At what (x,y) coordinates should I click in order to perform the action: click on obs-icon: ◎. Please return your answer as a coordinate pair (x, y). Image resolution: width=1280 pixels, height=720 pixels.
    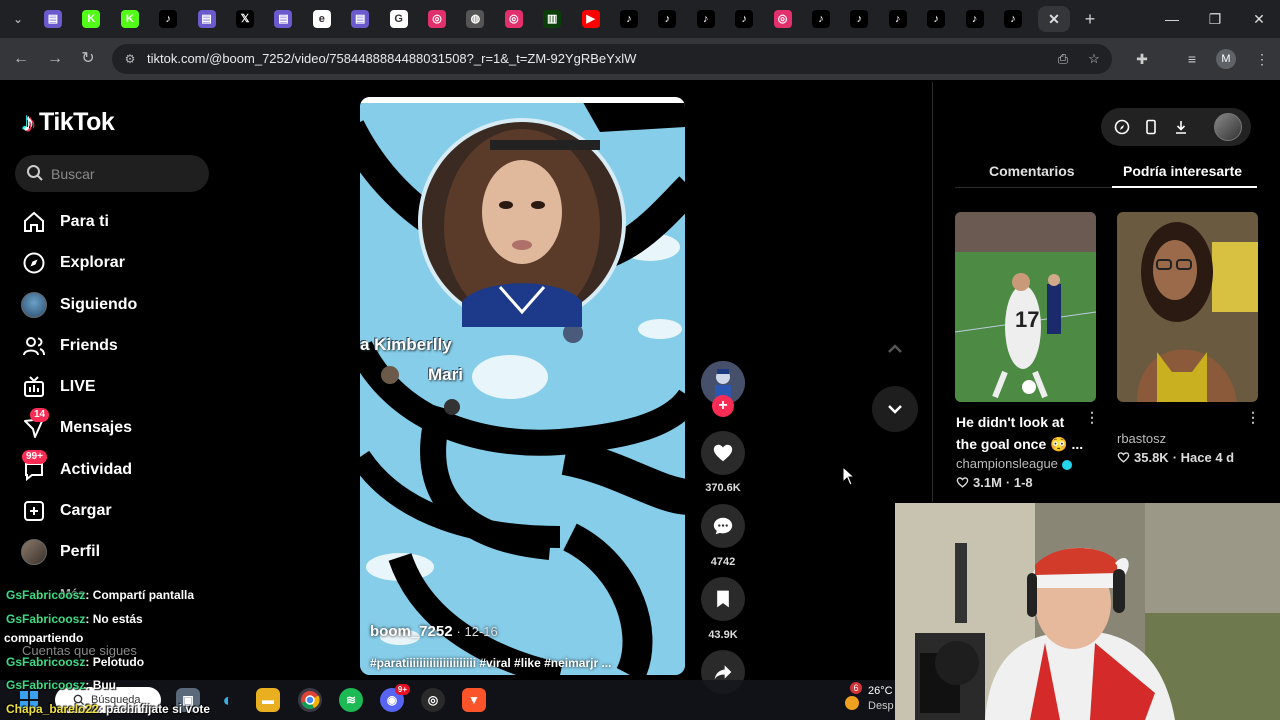
    Looking at the image, I should click on (433, 700).